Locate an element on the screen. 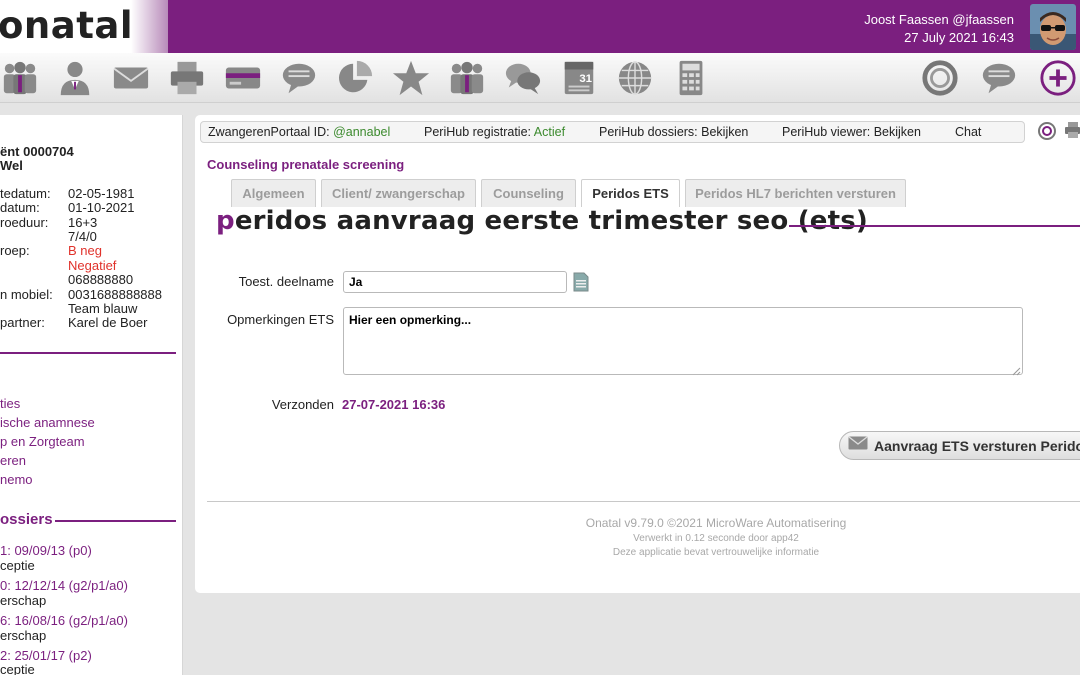 This screenshot has height=675, width=1080. chat-link: Chat is located at coordinates (968, 132).